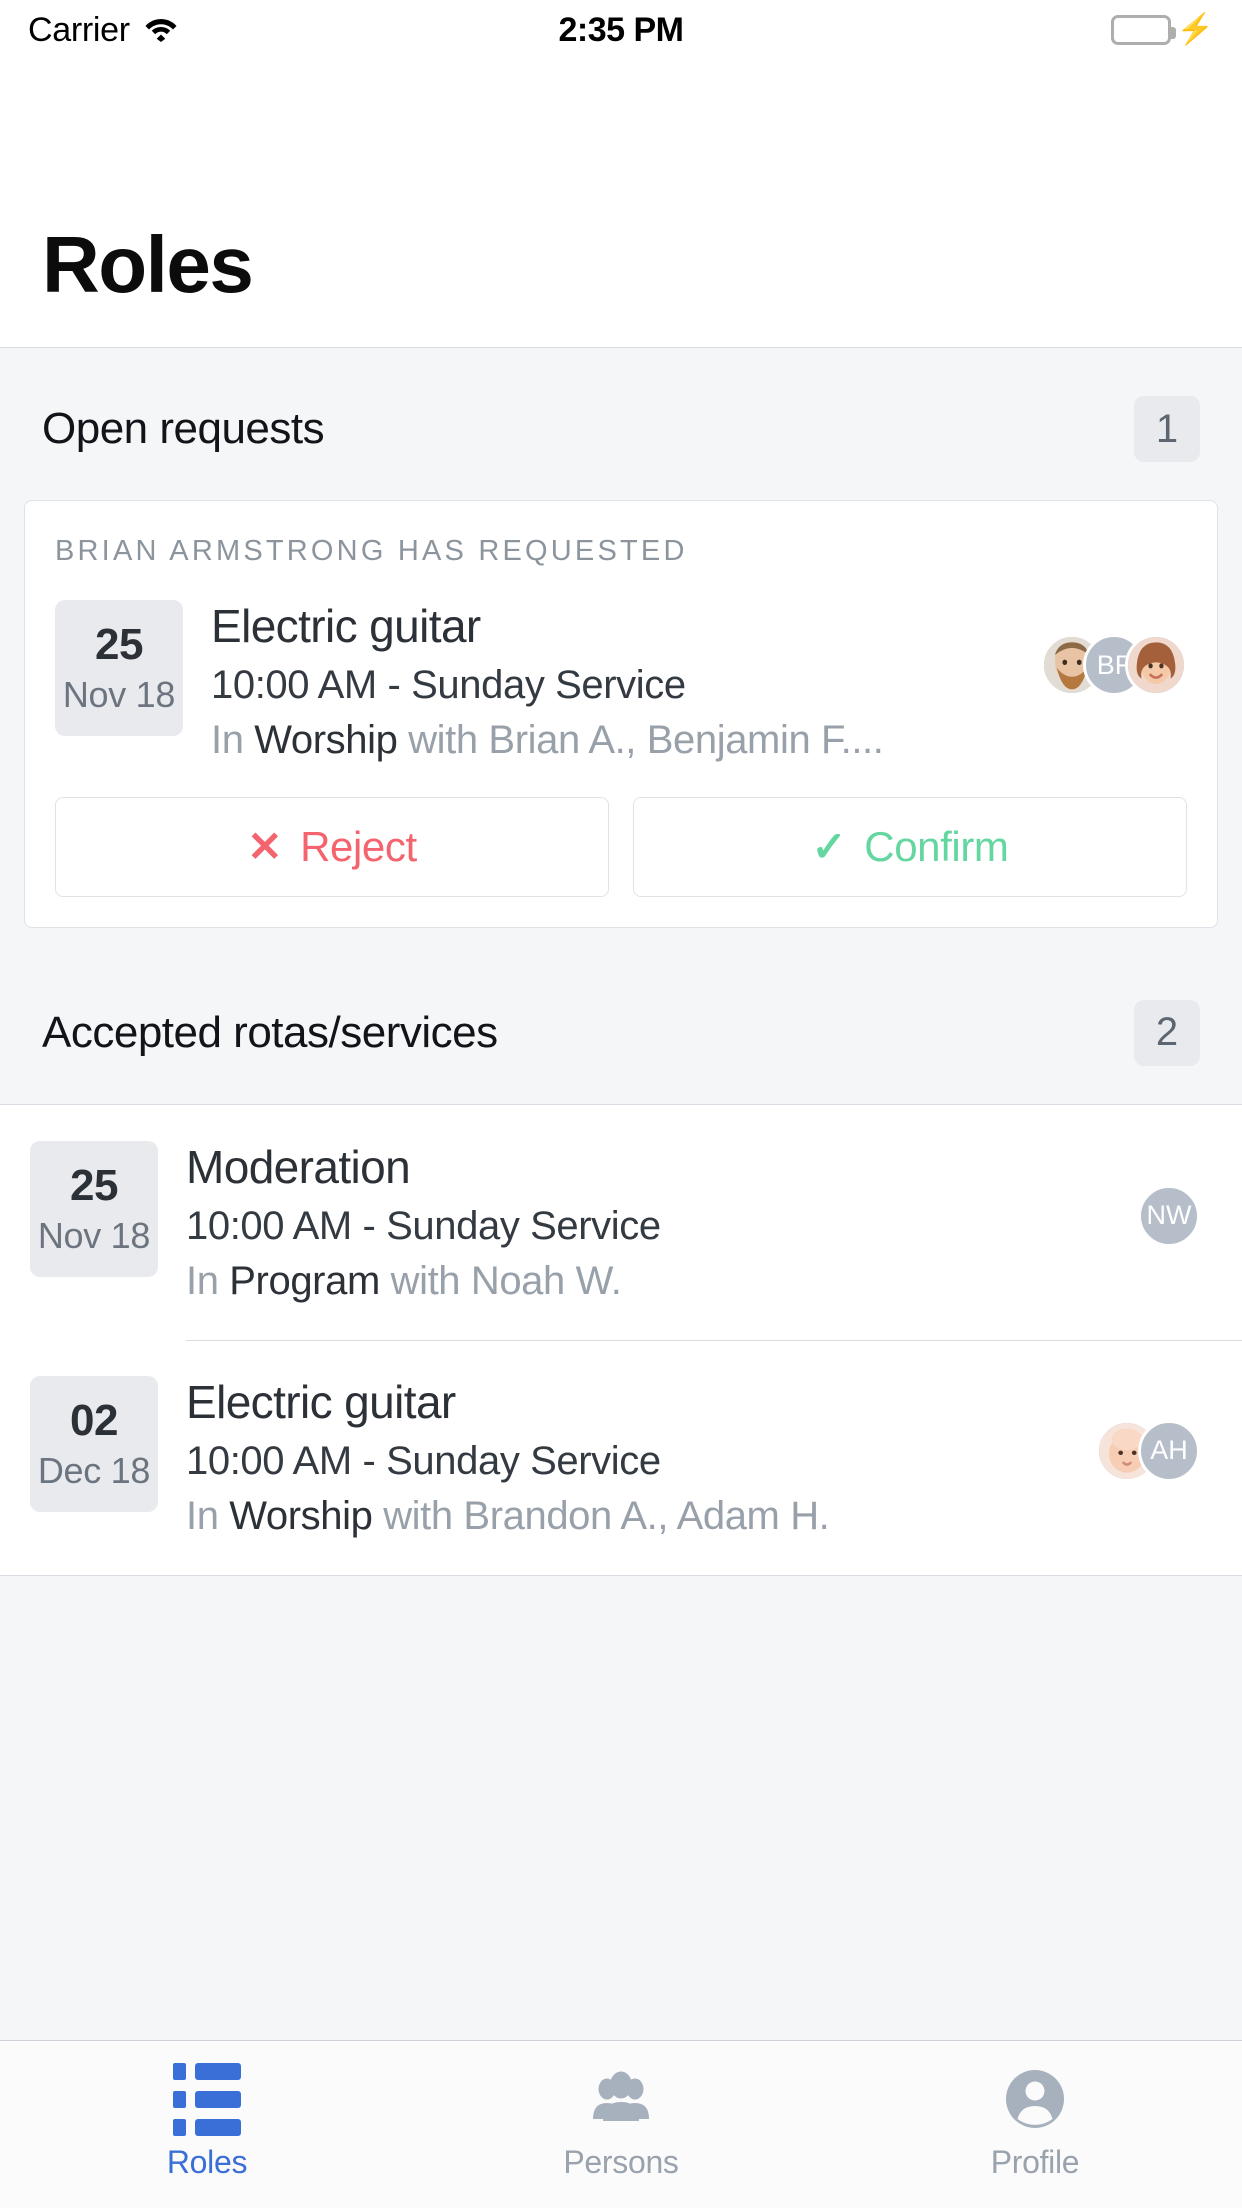 The image size is (1242, 2208). I want to click on request-eyebrow: BRIAN ARMSTRONG HAS REQUESTED, so click(371, 551).